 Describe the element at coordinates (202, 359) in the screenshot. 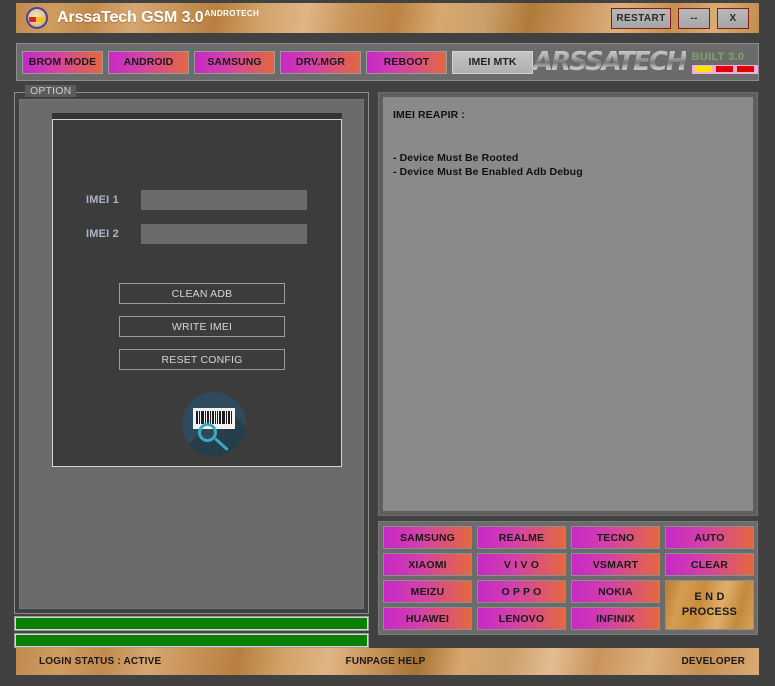

I see `reset-config-button: RESET CONFIG` at that location.